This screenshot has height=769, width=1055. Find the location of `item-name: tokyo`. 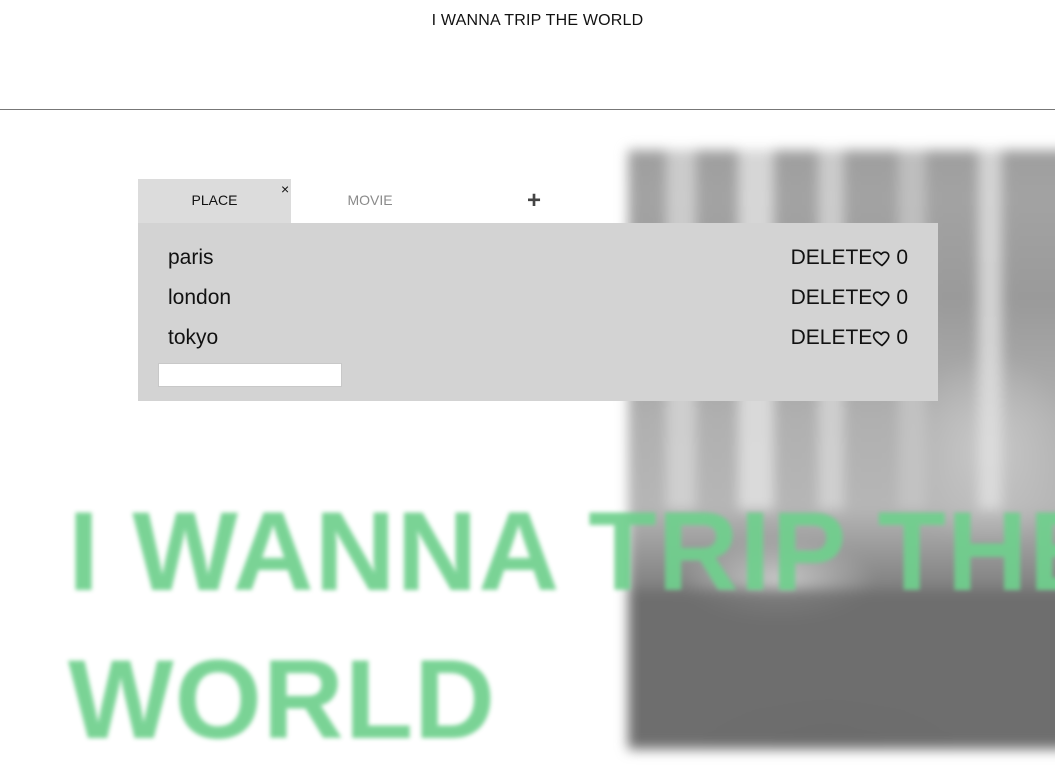

item-name: tokyo is located at coordinates (193, 337).